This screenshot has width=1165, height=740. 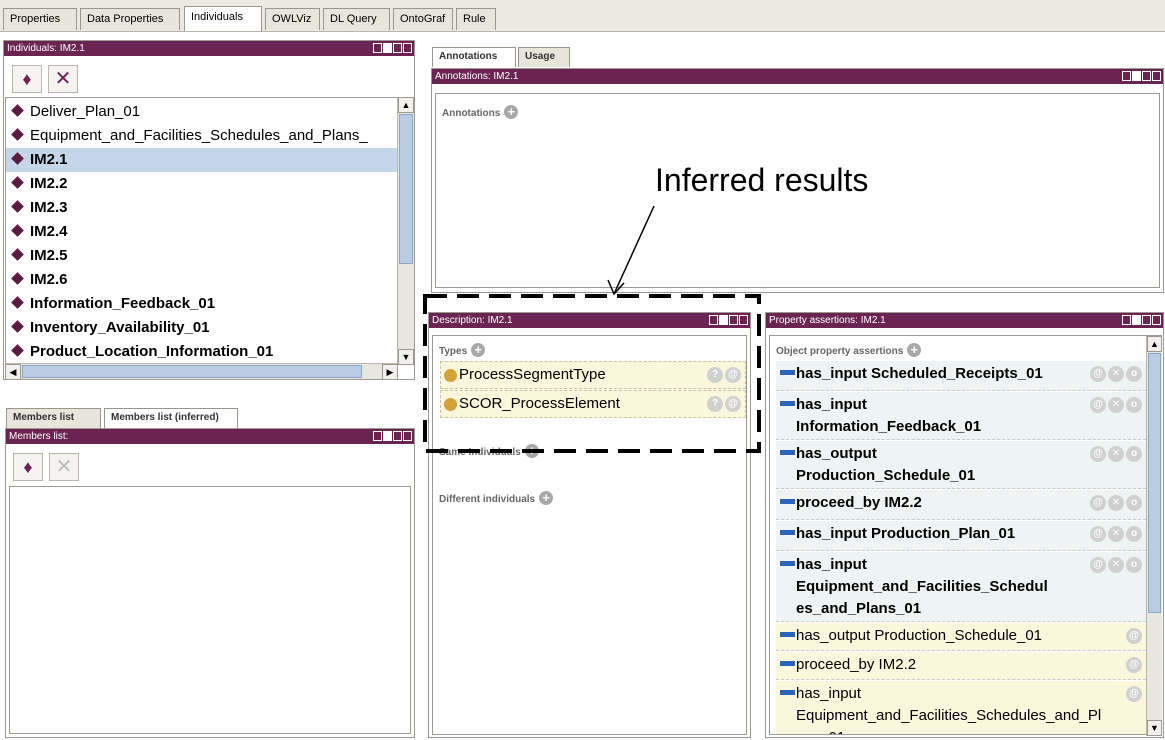 I want to click on tab-annotations: Annotations, so click(x=474, y=57).